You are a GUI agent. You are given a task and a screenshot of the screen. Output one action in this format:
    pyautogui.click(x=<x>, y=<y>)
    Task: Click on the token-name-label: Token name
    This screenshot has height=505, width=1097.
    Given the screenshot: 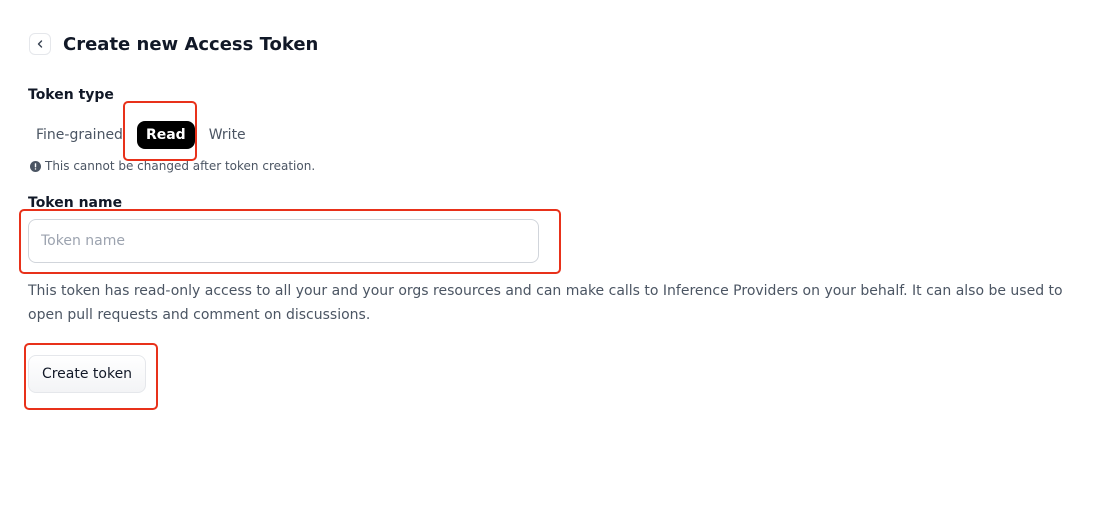 What is the action you would take?
    pyautogui.click(x=75, y=203)
    